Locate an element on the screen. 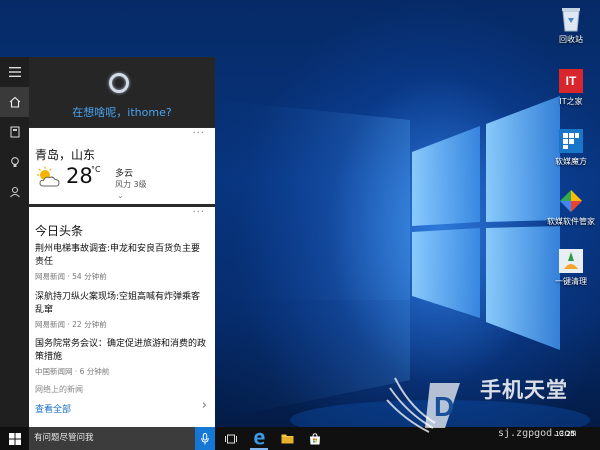  desktop-icon-clean: 一键清理 is located at coordinates (571, 267).